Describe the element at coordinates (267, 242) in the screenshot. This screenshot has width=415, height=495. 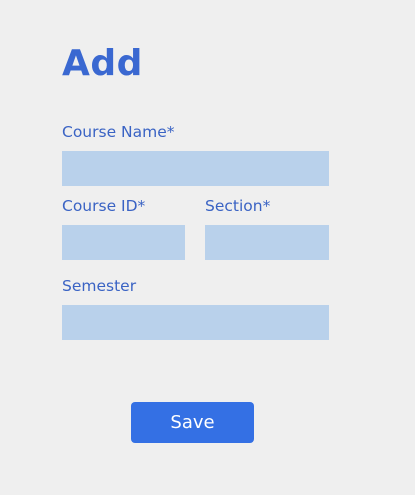
I see `section-field` at that location.